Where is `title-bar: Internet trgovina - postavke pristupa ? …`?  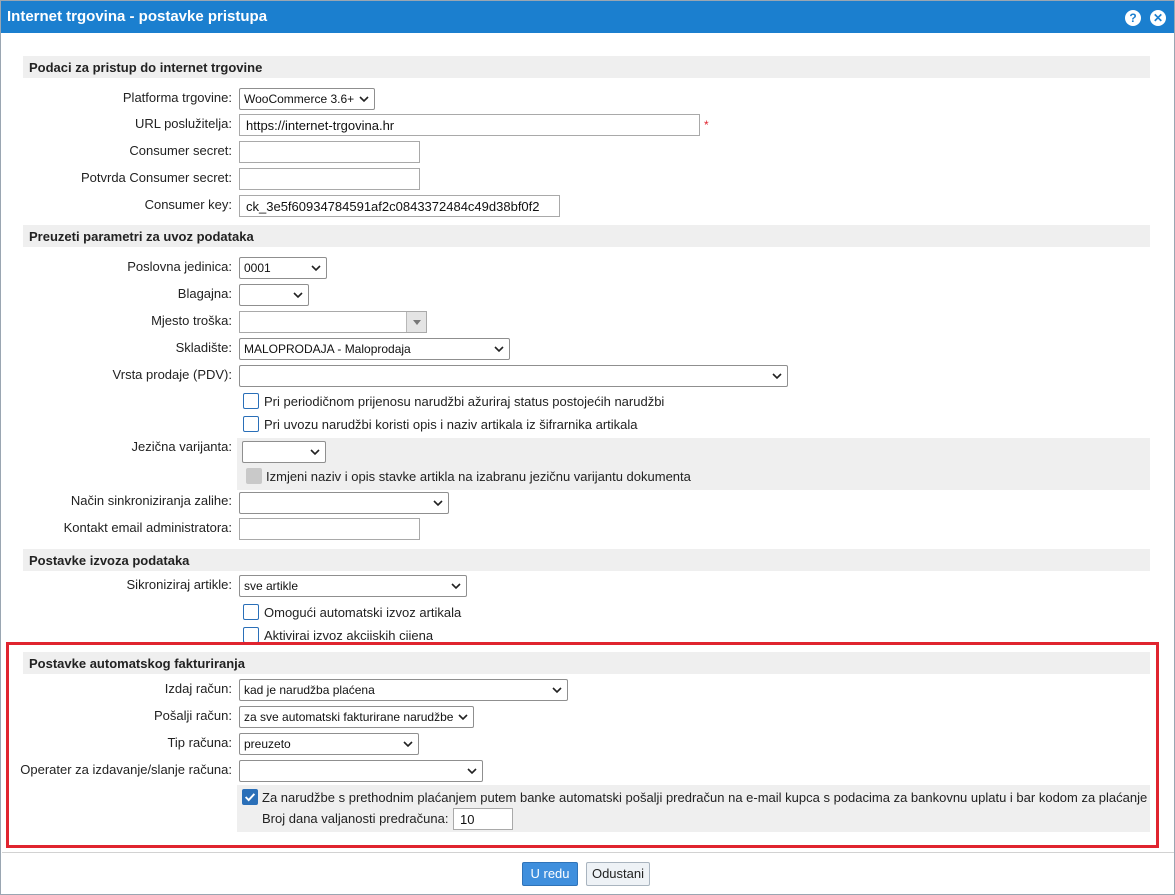 title-bar: Internet trgovina - postavke pristupa ? … is located at coordinates (587, 17).